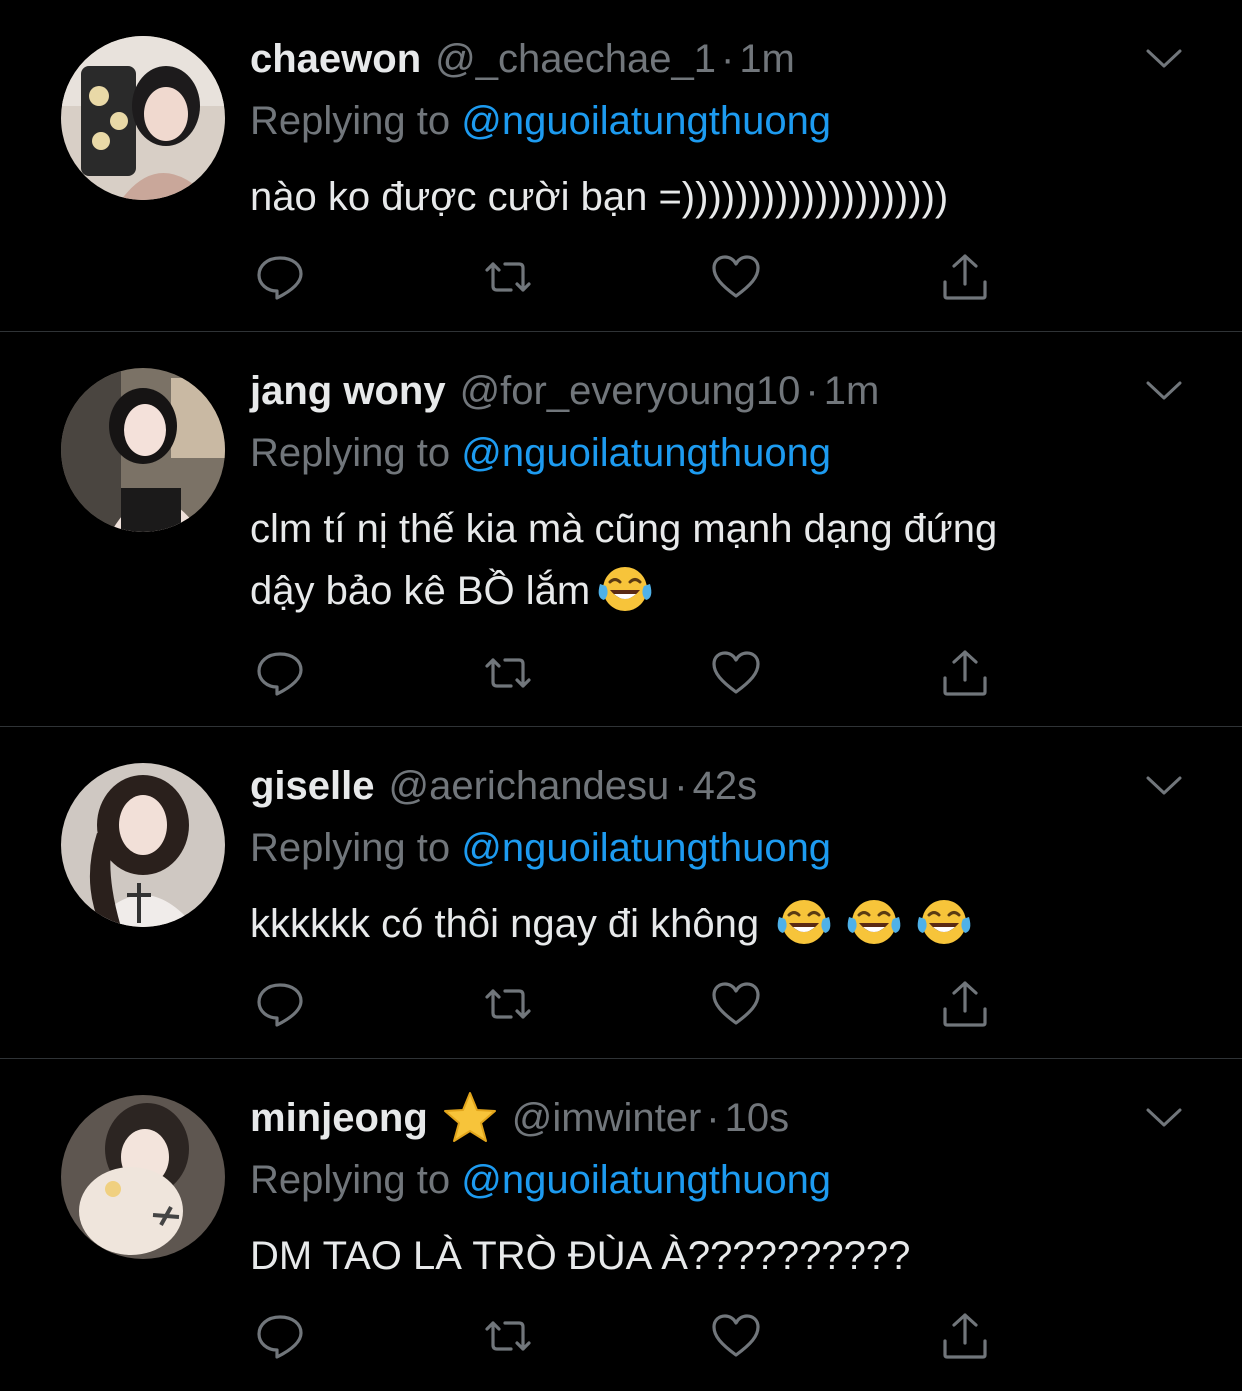 This screenshot has width=1242, height=1391. Describe the element at coordinates (348, 391) in the screenshot. I see `display-name: jang wony` at that location.